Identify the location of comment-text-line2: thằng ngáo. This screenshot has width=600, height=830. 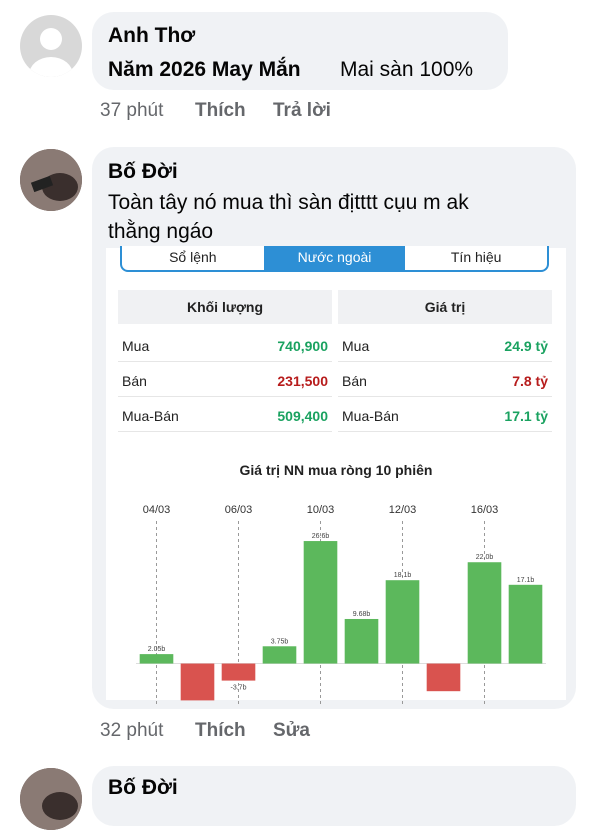
(161, 231).